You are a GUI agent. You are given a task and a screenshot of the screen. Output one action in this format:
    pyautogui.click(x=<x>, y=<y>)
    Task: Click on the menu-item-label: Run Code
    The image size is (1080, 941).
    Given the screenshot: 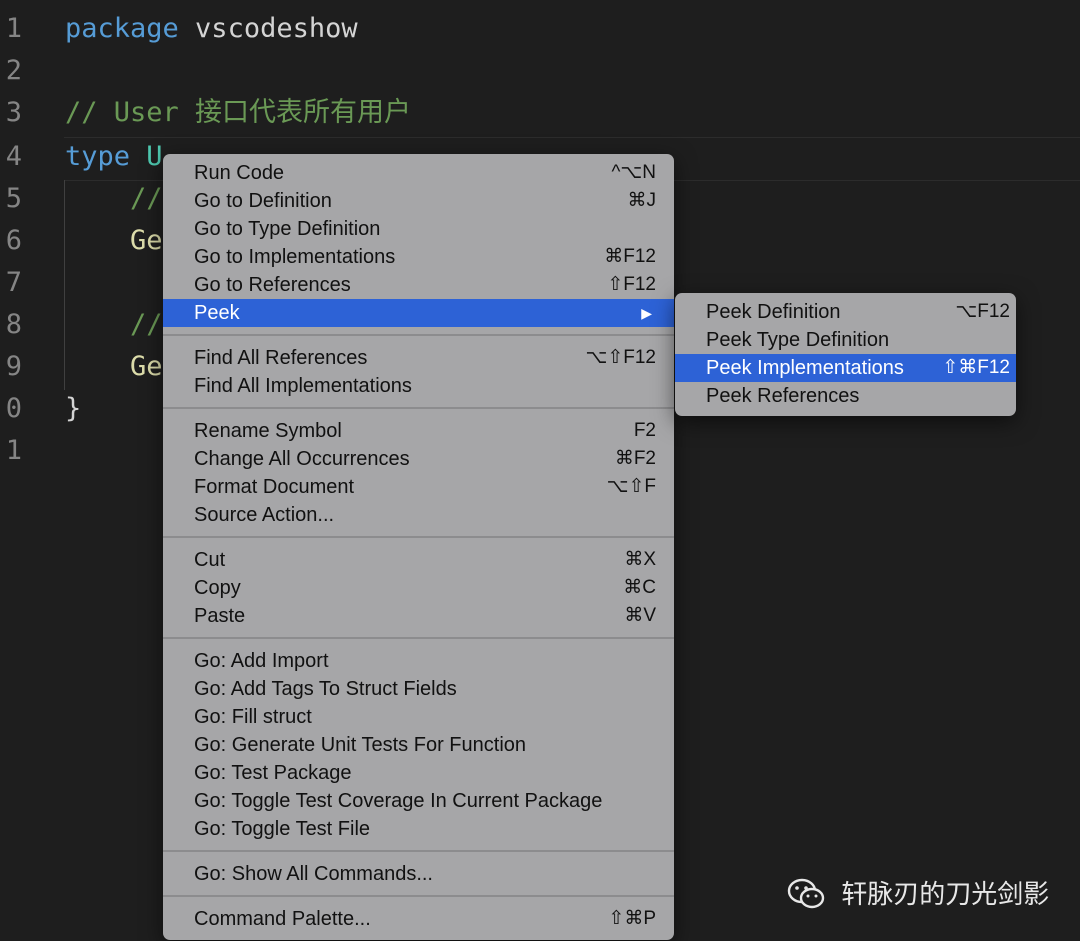 What is the action you would take?
    pyautogui.click(x=239, y=173)
    